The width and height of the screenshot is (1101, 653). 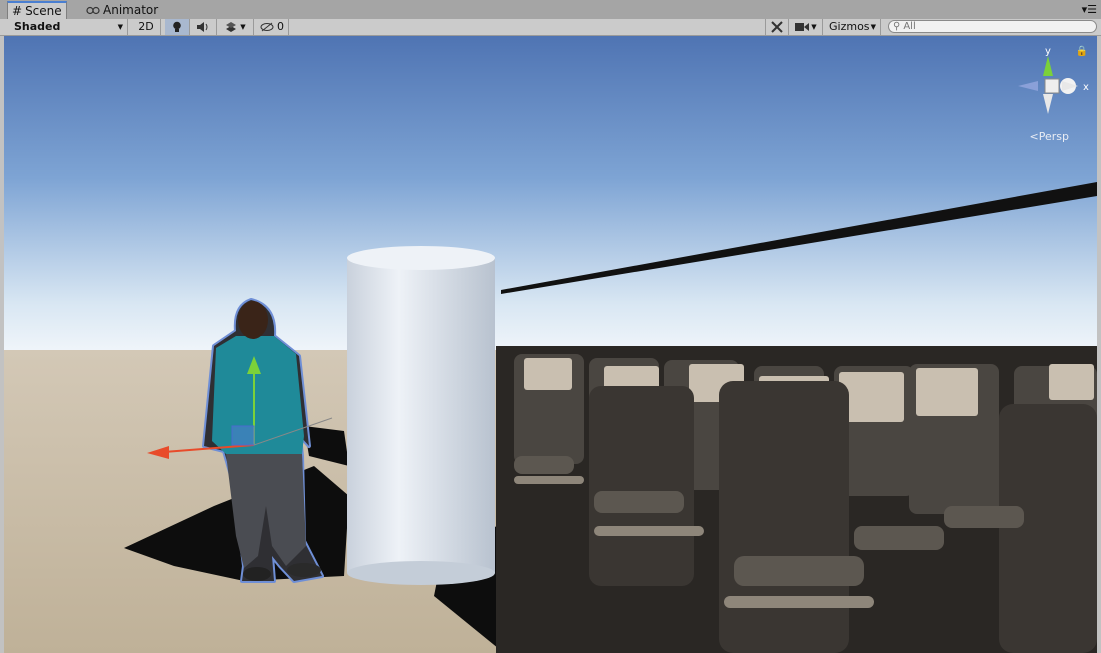 I want to click on gizmos-dropdown: Gizmos ▼, so click(x=853, y=27).